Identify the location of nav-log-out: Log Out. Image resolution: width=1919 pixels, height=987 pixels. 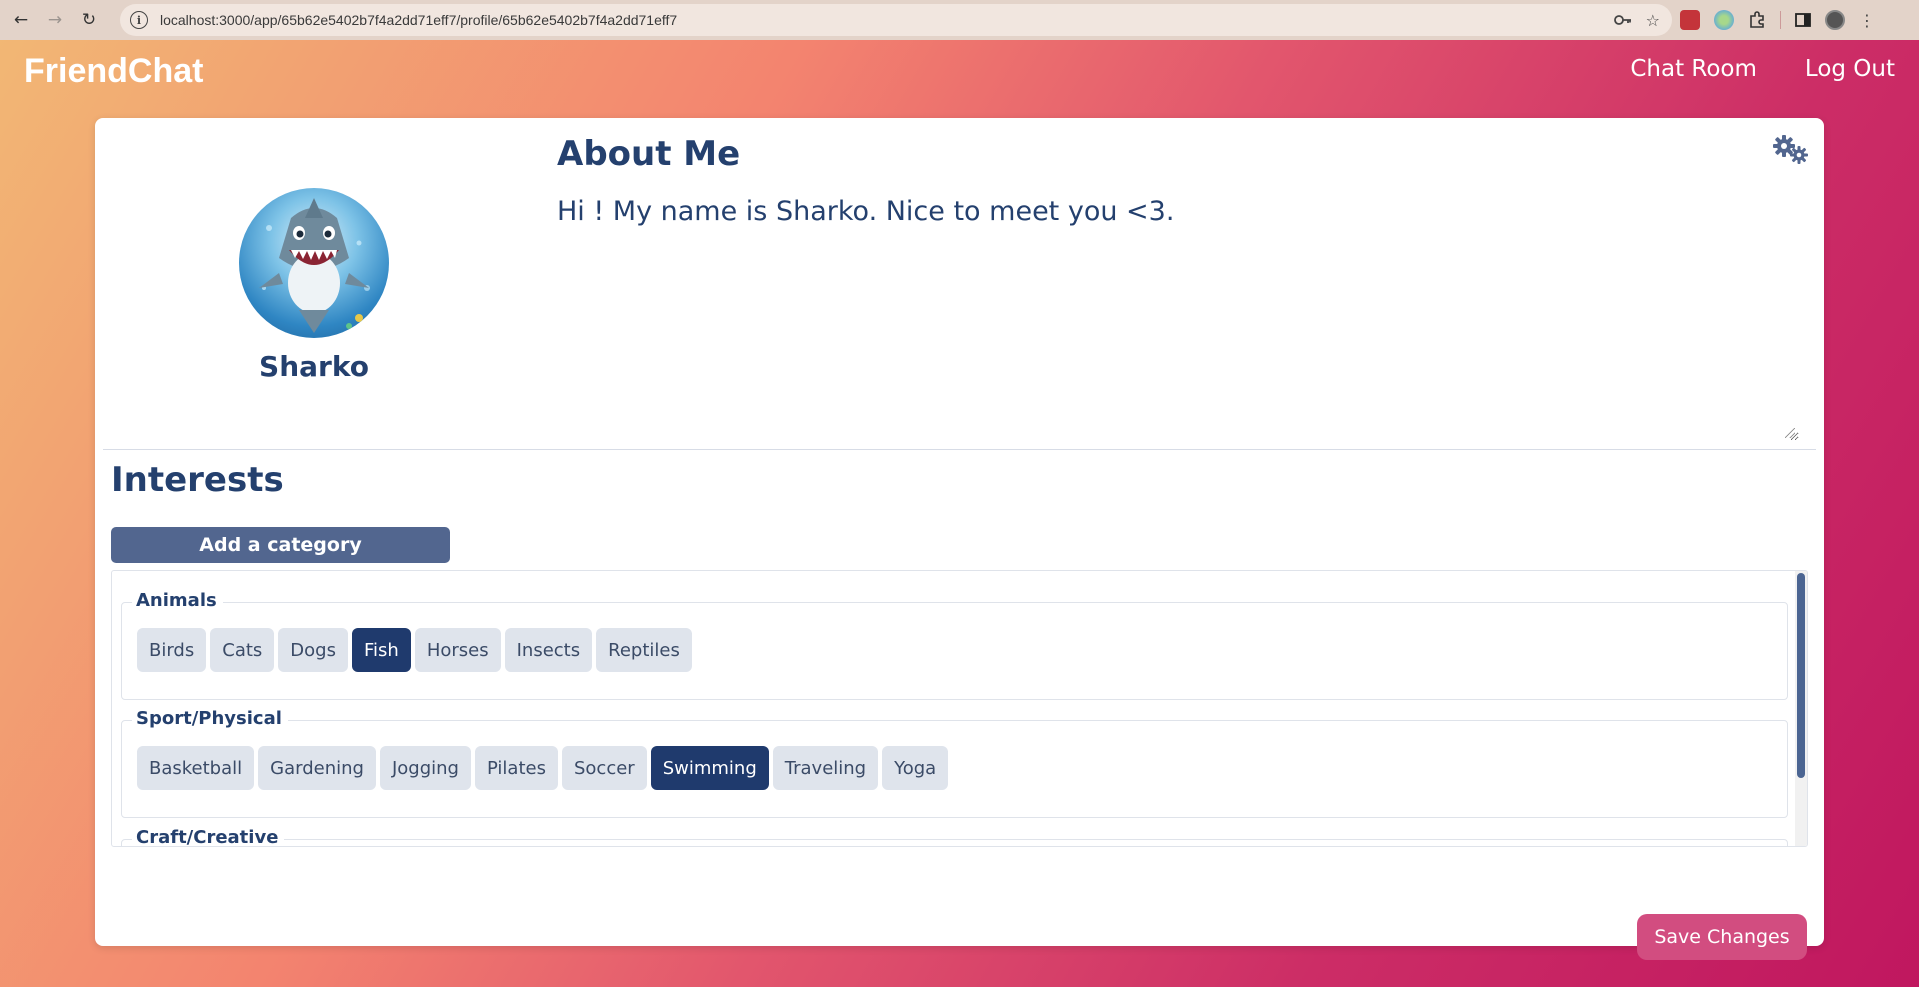
(1850, 69).